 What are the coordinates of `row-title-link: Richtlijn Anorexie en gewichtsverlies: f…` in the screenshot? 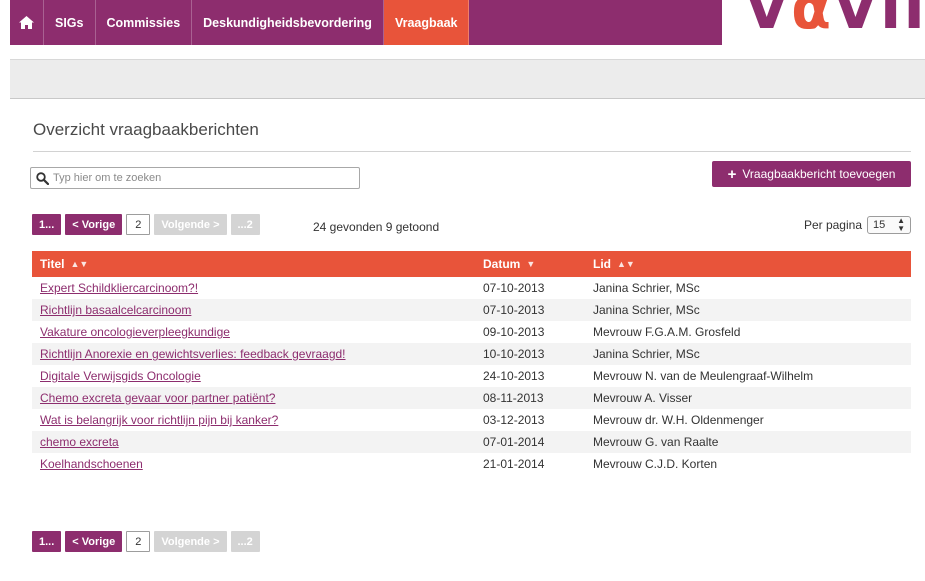 It's located at (193, 354).